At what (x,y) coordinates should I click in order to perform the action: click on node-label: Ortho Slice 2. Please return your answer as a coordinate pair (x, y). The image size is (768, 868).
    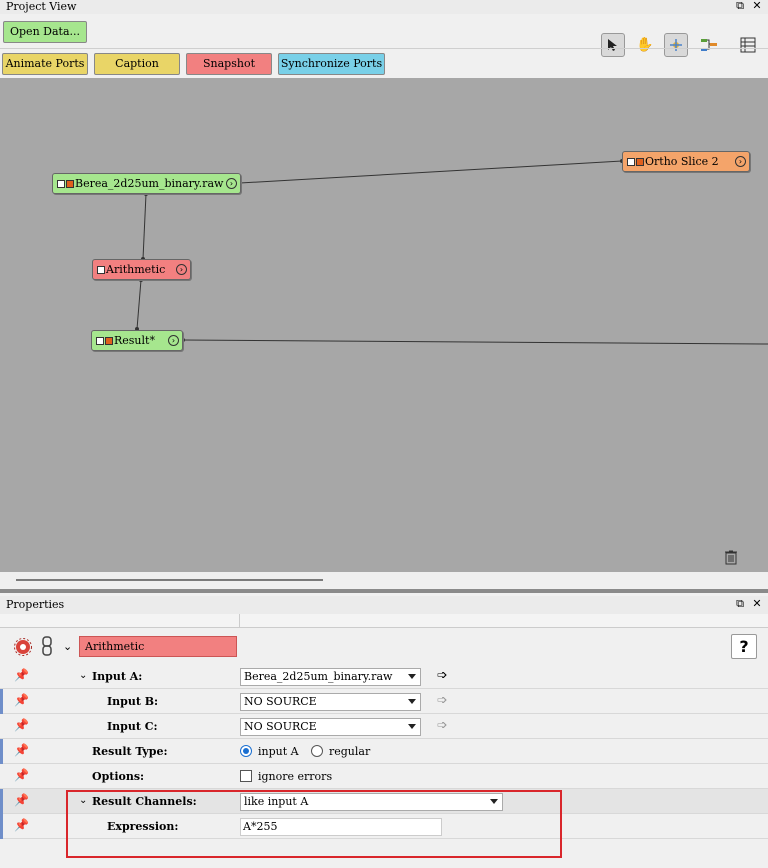
    Looking at the image, I should click on (682, 161).